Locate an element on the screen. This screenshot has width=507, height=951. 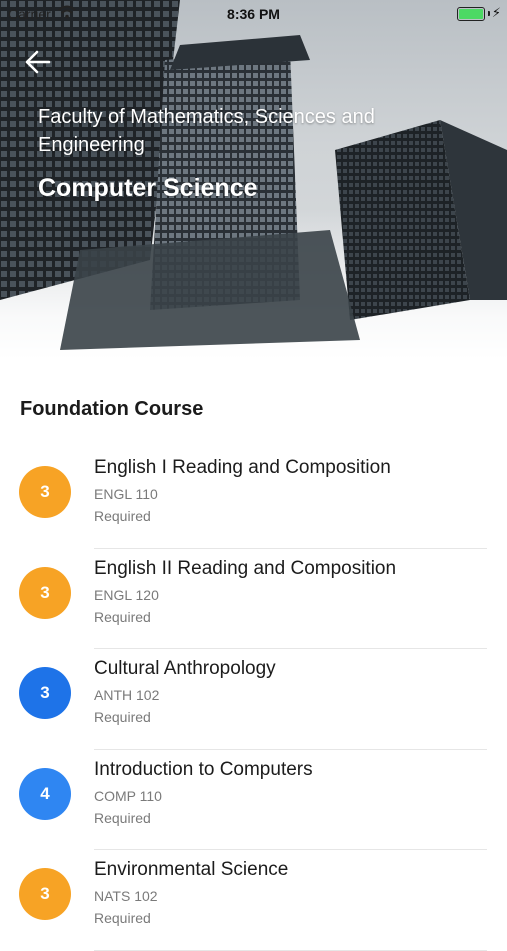
course-code: ANTH 102 is located at coordinates (127, 695).